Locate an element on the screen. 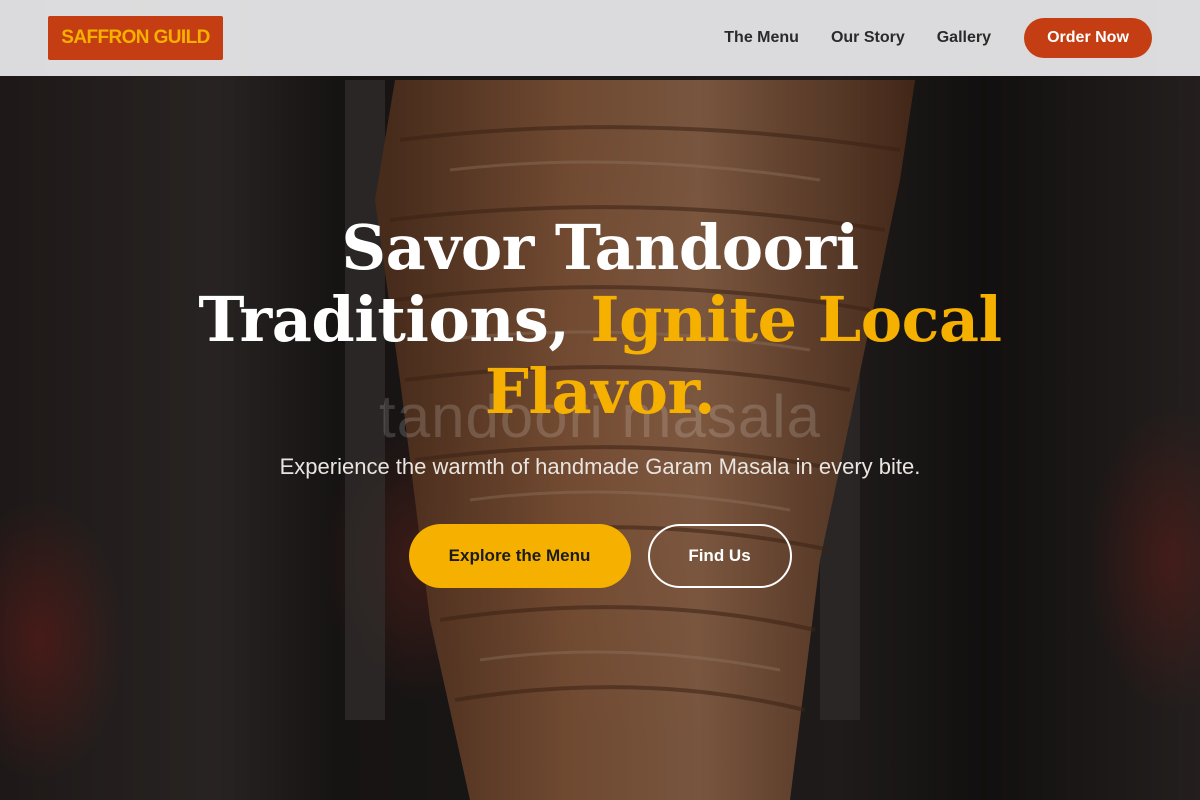  nav-link-gallery: Gallery is located at coordinates (964, 38).